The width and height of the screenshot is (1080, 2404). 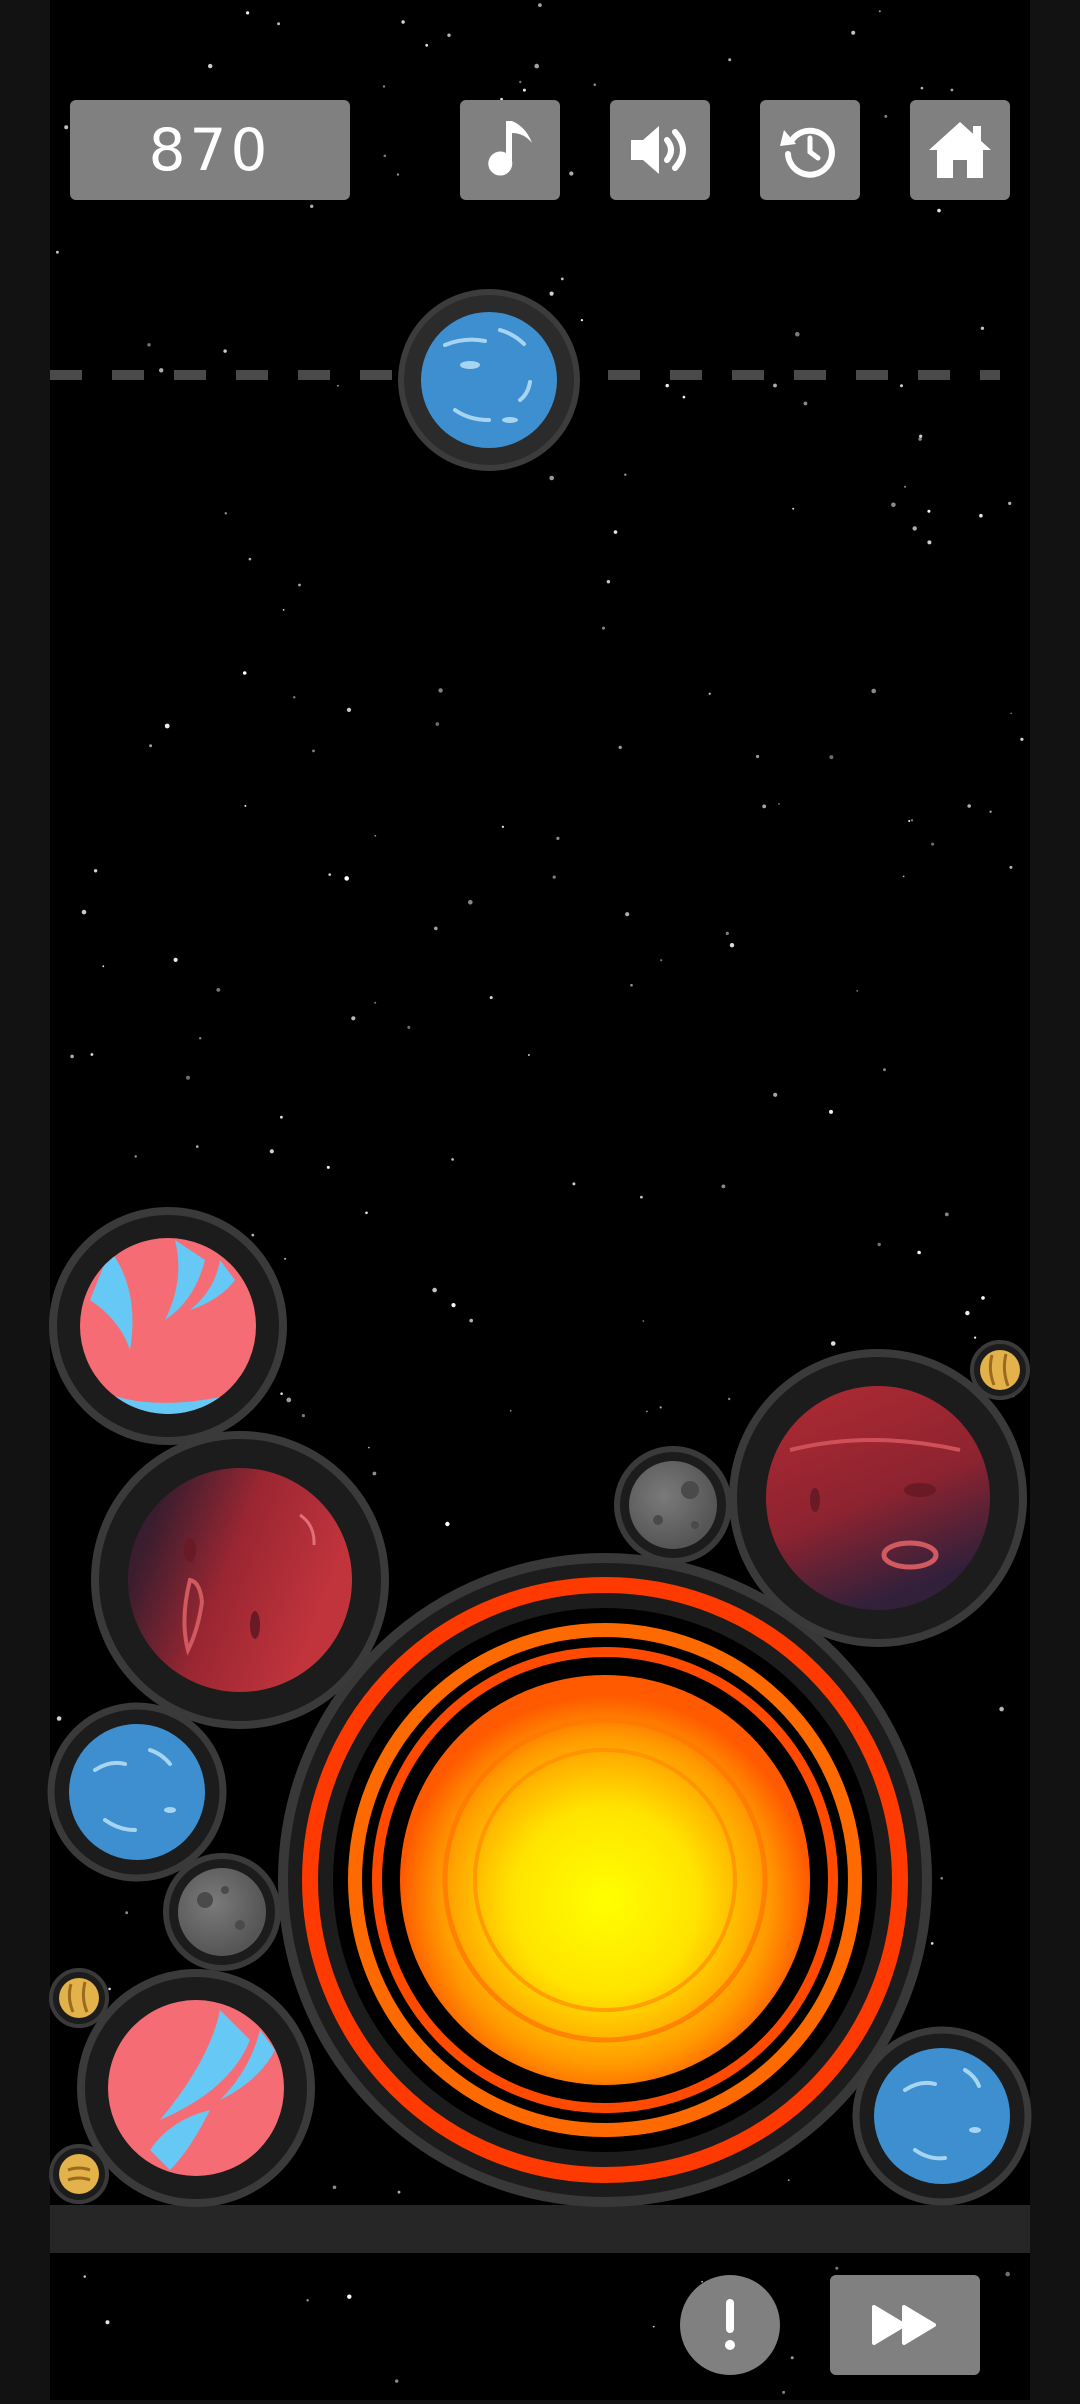 I want to click on fast-forward-button, so click(x=905, y=2325).